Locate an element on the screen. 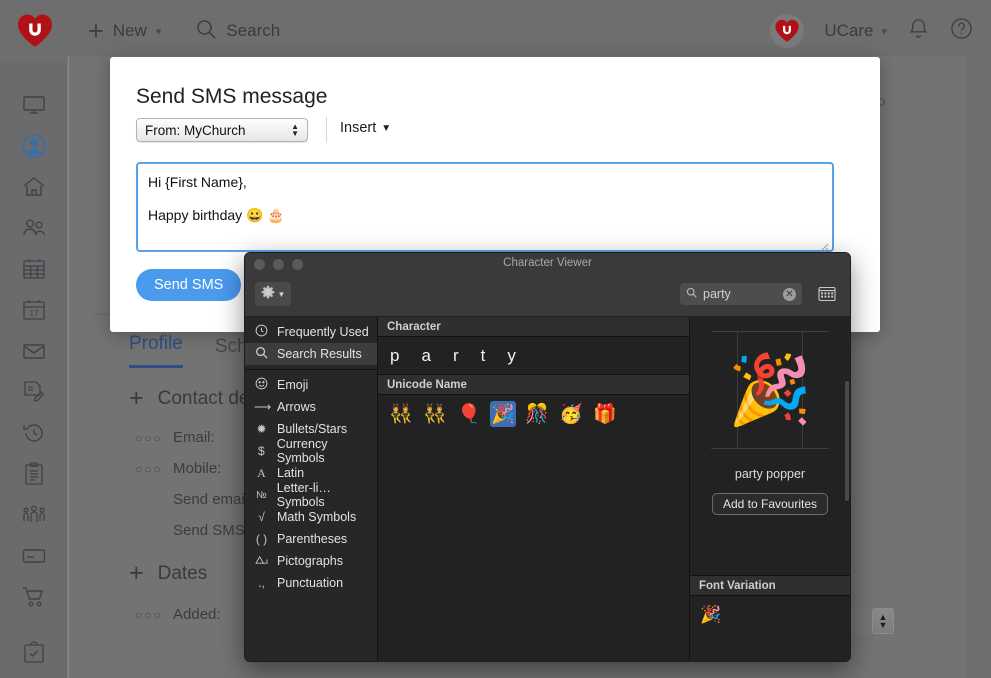 Image resolution: width=991 pixels, height=678 pixels. send-sms-button: Send SMS is located at coordinates (189, 285).